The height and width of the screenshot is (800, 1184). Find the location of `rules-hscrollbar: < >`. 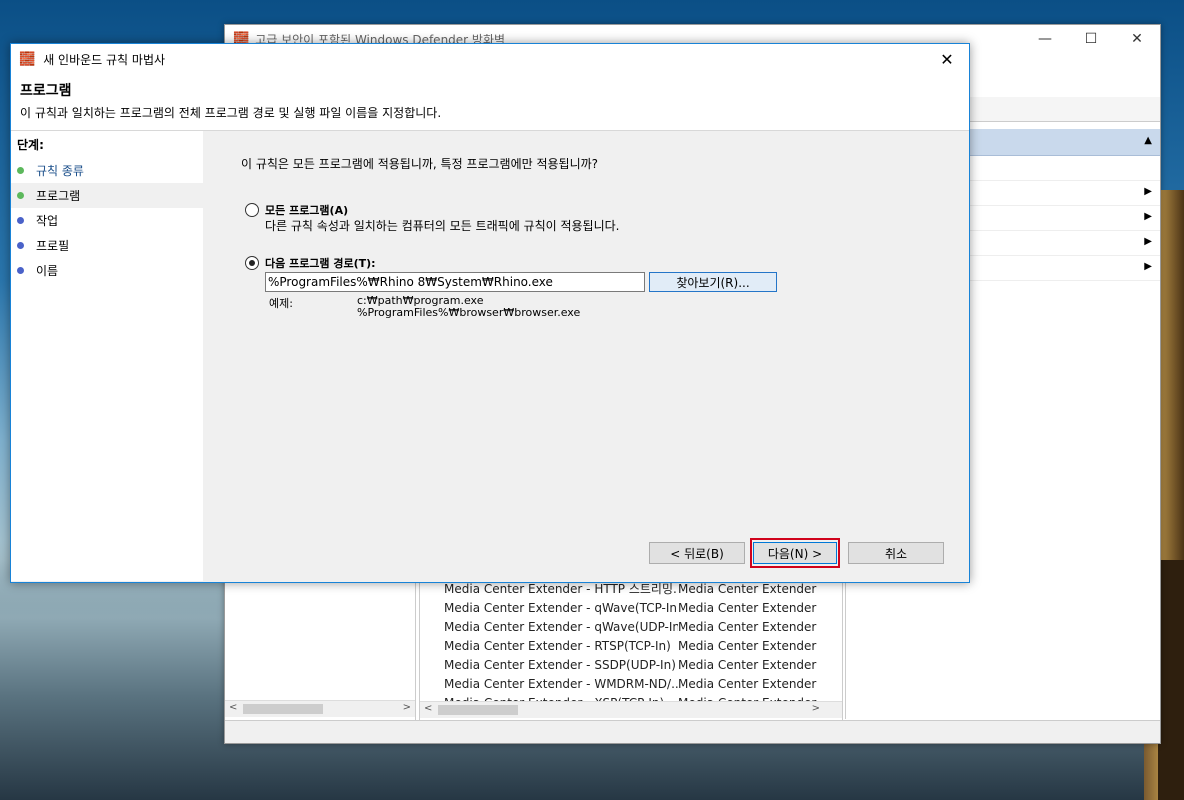

rules-hscrollbar: < > is located at coordinates (631, 709).